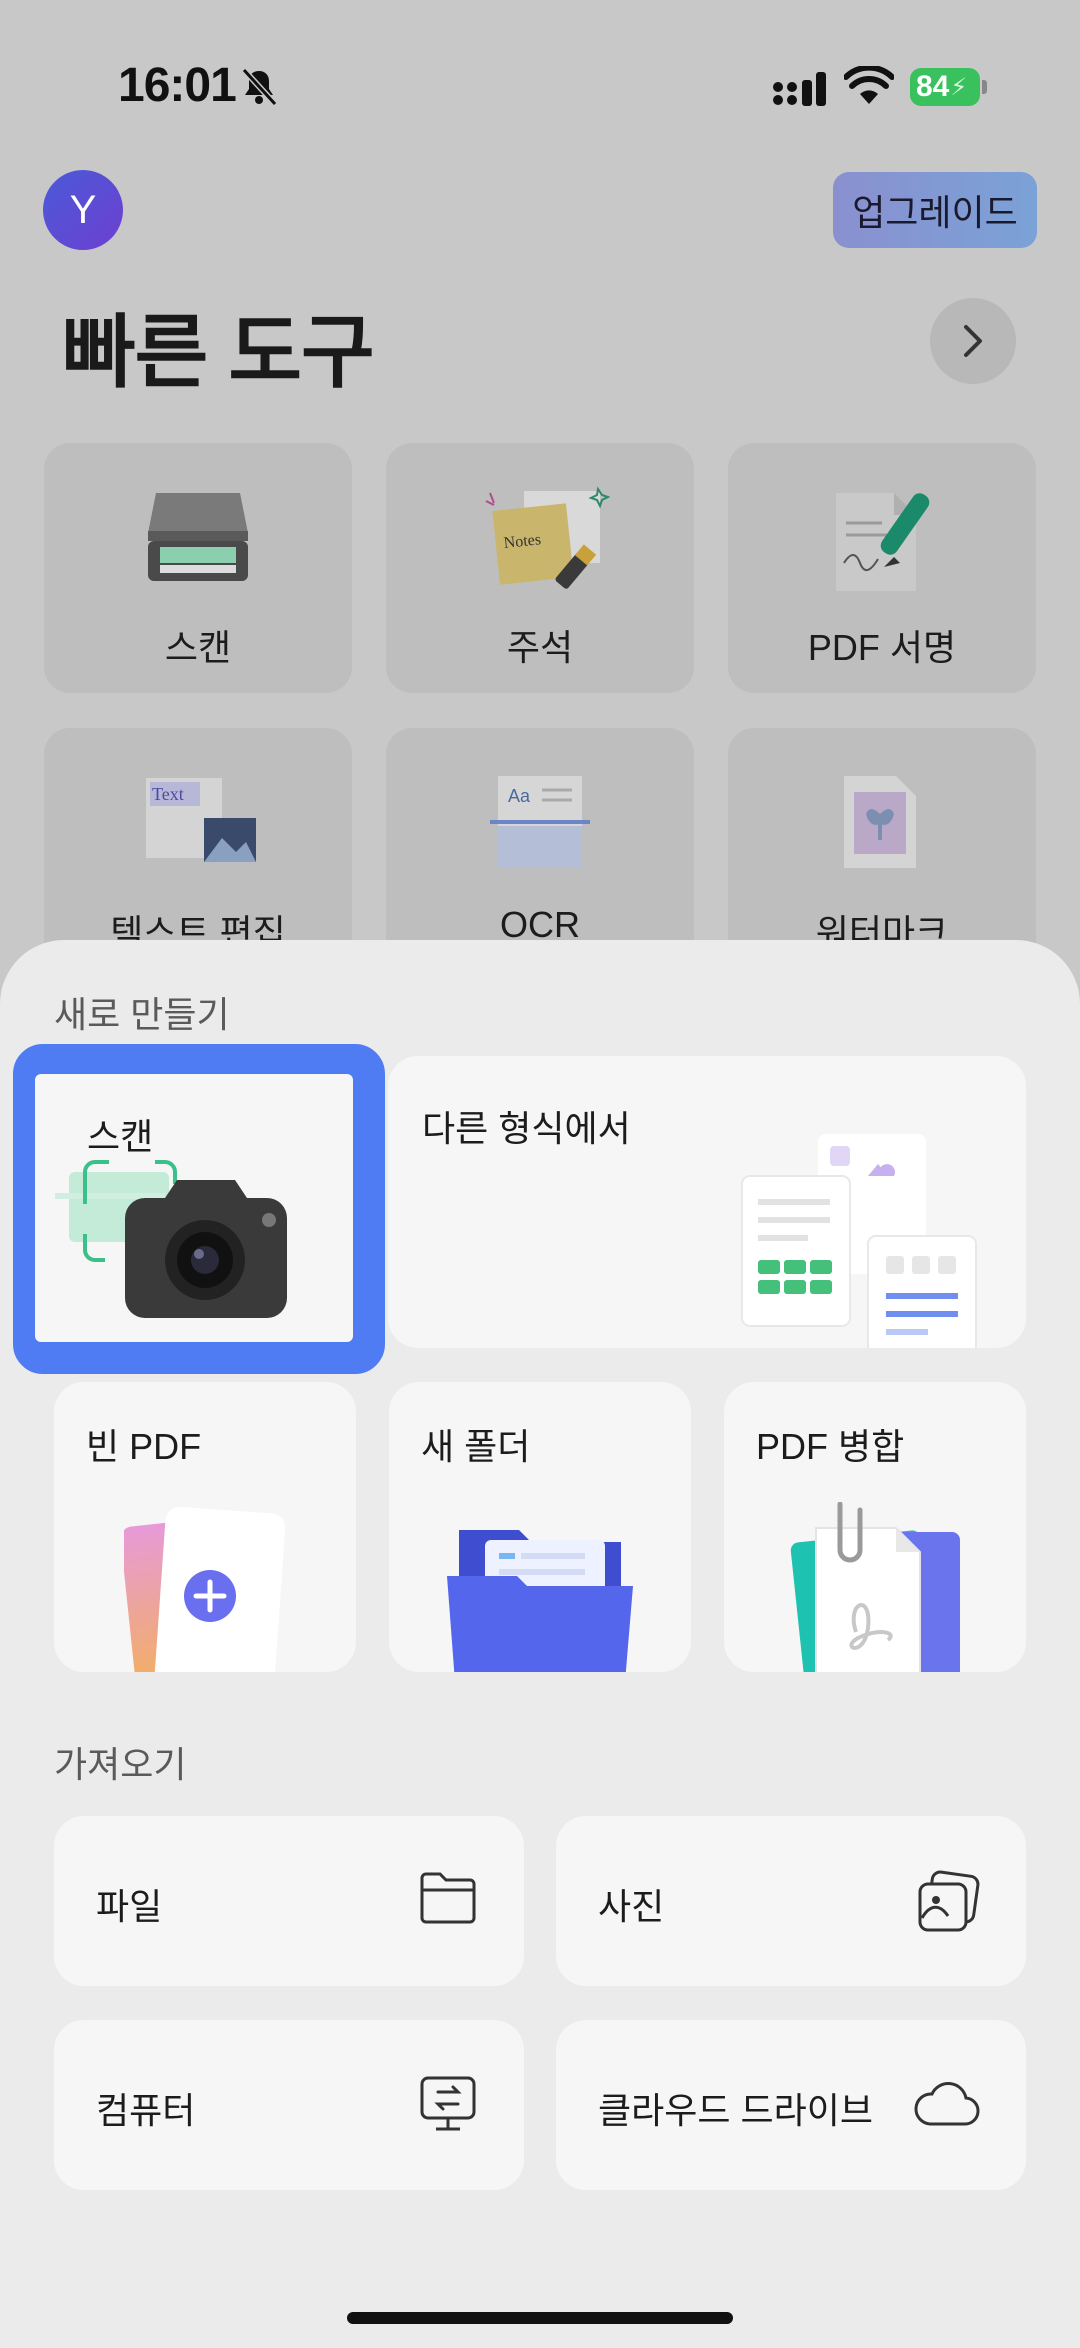 The height and width of the screenshot is (2348, 1080). I want to click on computer-icon, so click(448, 2103).